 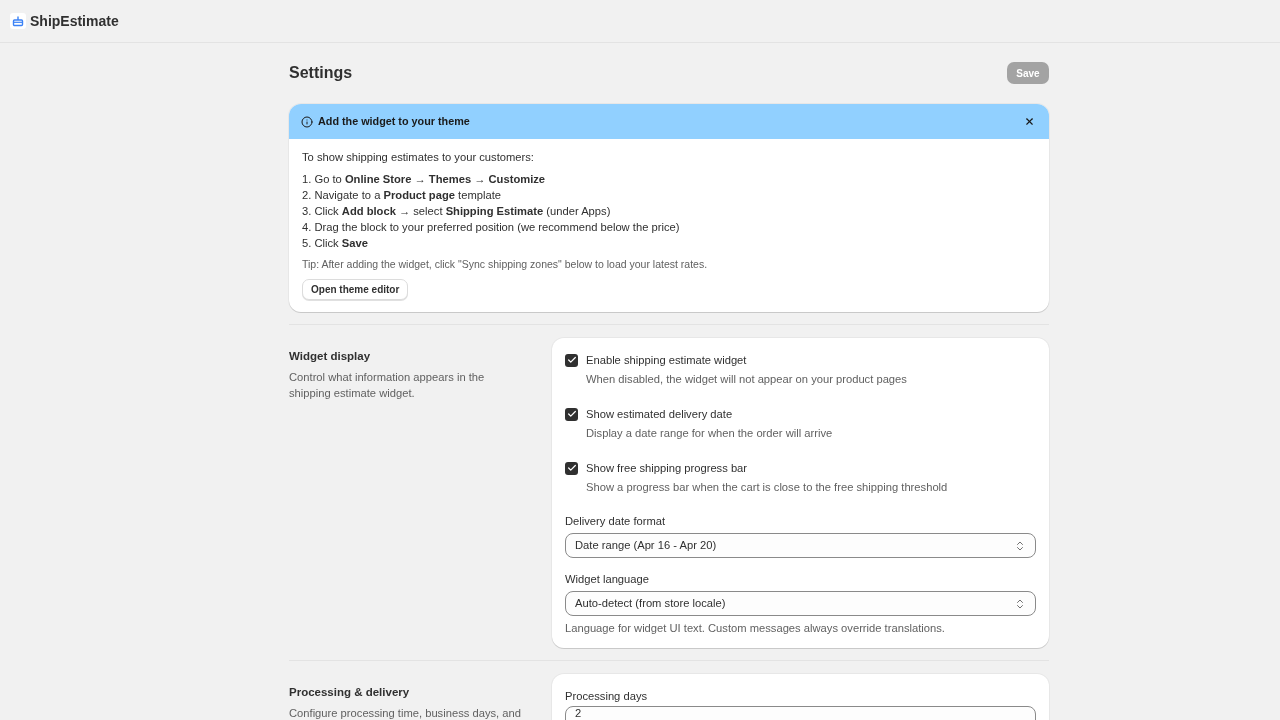 I want to click on instruction-step: 3. Click Add block → select Shipping Estimate (under Apps), so click(x=669, y=211).